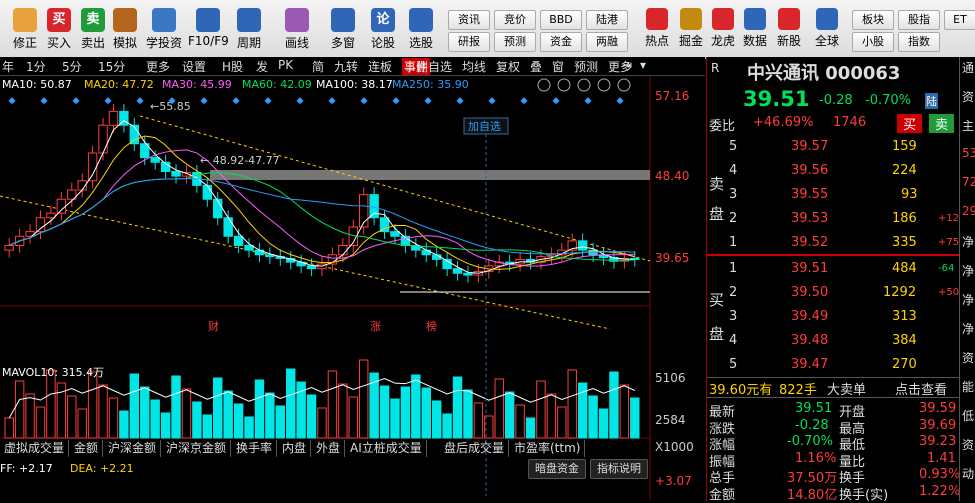 The height and width of the screenshot is (503, 975). Describe the element at coordinates (262, 66) in the screenshot. I see `strip-item: 发` at that location.